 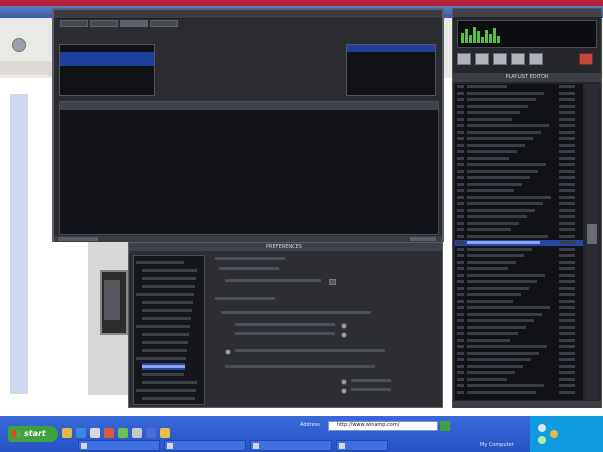 What do you see at coordinates (163, 366) in the screenshot?
I see `tree-item-selected` at bounding box center [163, 366].